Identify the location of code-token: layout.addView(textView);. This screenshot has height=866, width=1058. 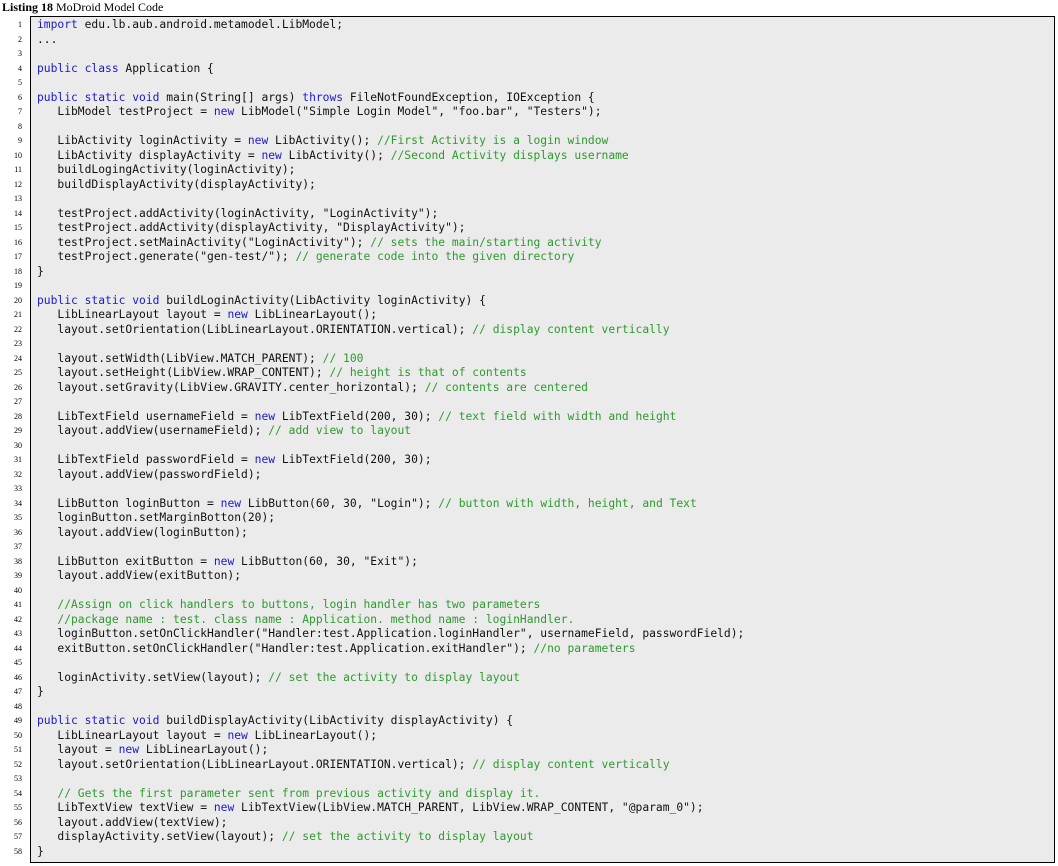
(132, 822).